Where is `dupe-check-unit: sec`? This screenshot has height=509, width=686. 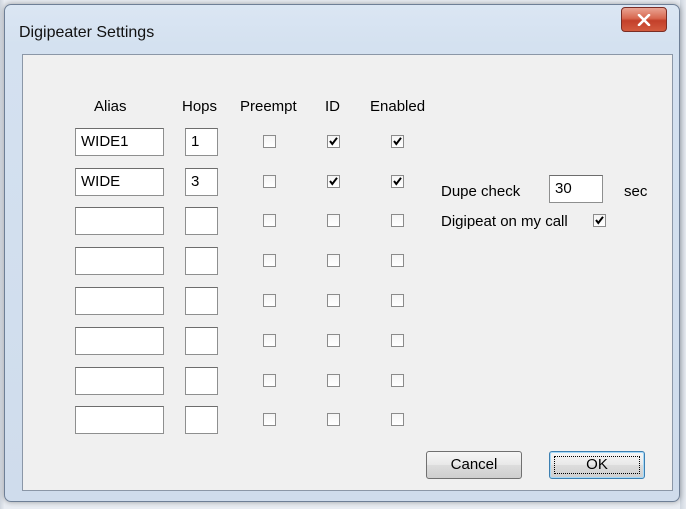 dupe-check-unit: sec is located at coordinates (636, 191).